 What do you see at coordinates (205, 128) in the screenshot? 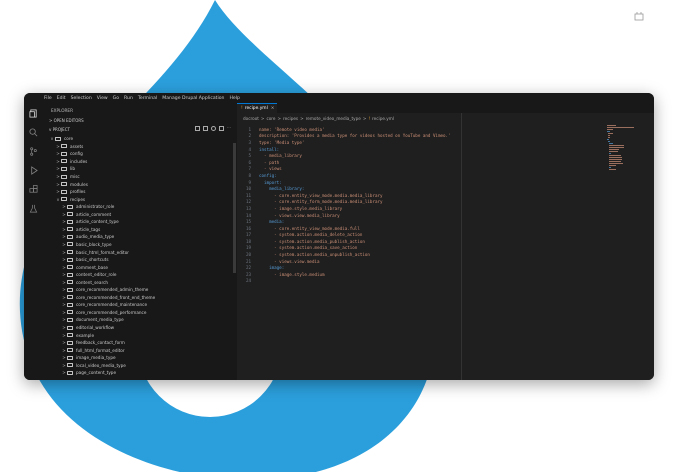
I see `new-folder-icon` at bounding box center [205, 128].